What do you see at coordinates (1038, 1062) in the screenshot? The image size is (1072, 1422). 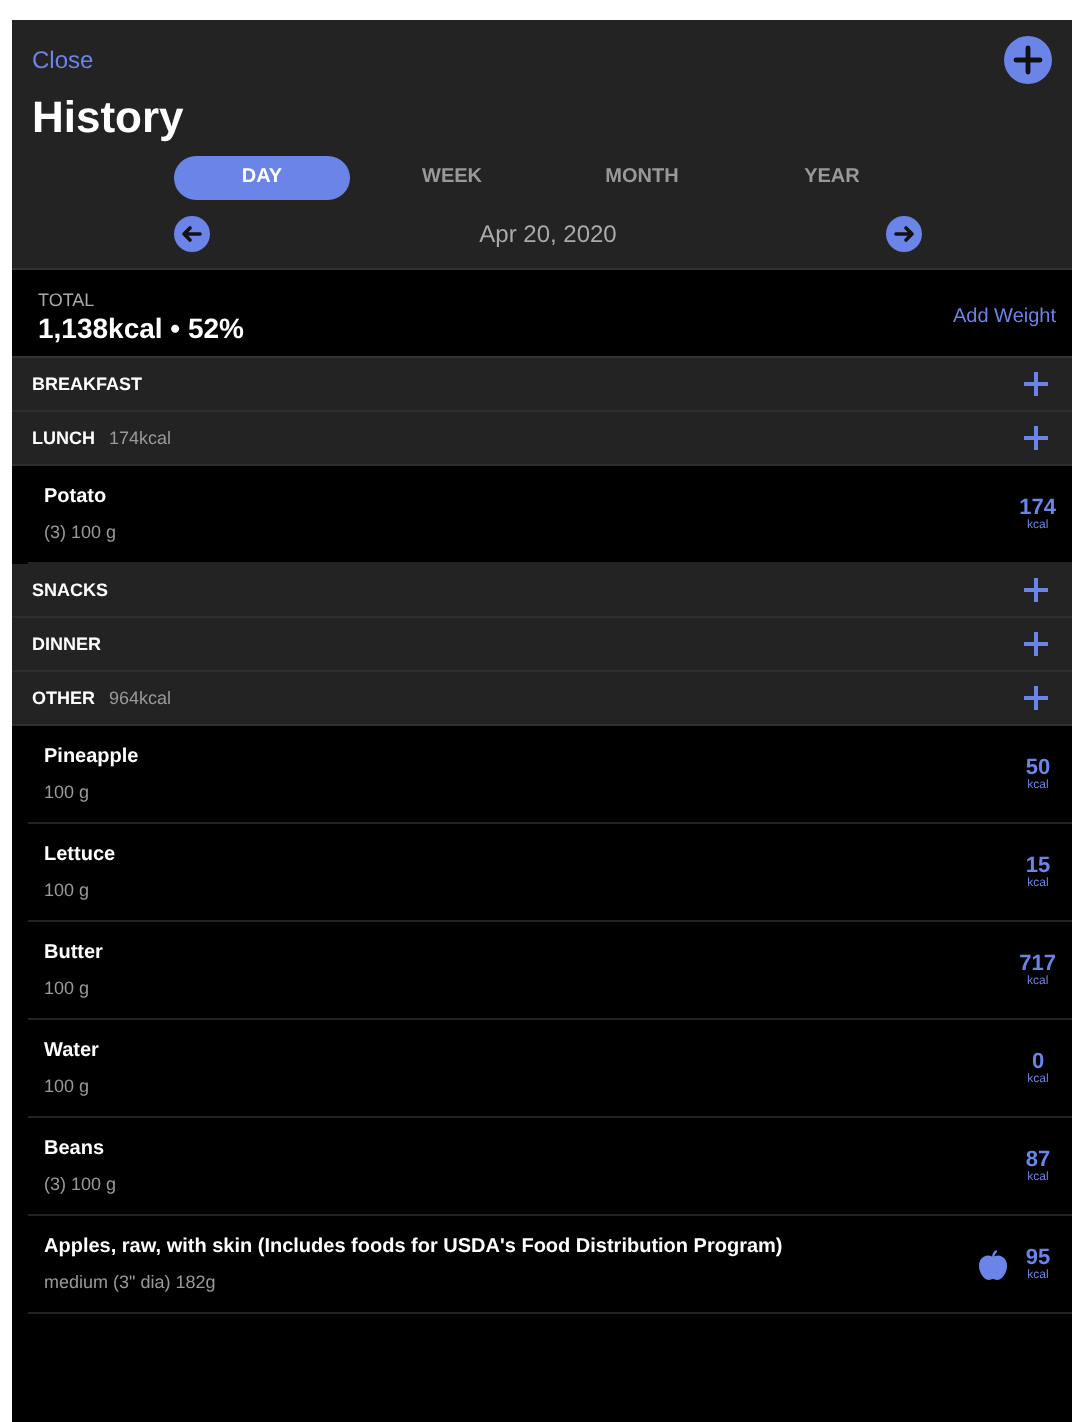 I see `calorie-value: 0` at bounding box center [1038, 1062].